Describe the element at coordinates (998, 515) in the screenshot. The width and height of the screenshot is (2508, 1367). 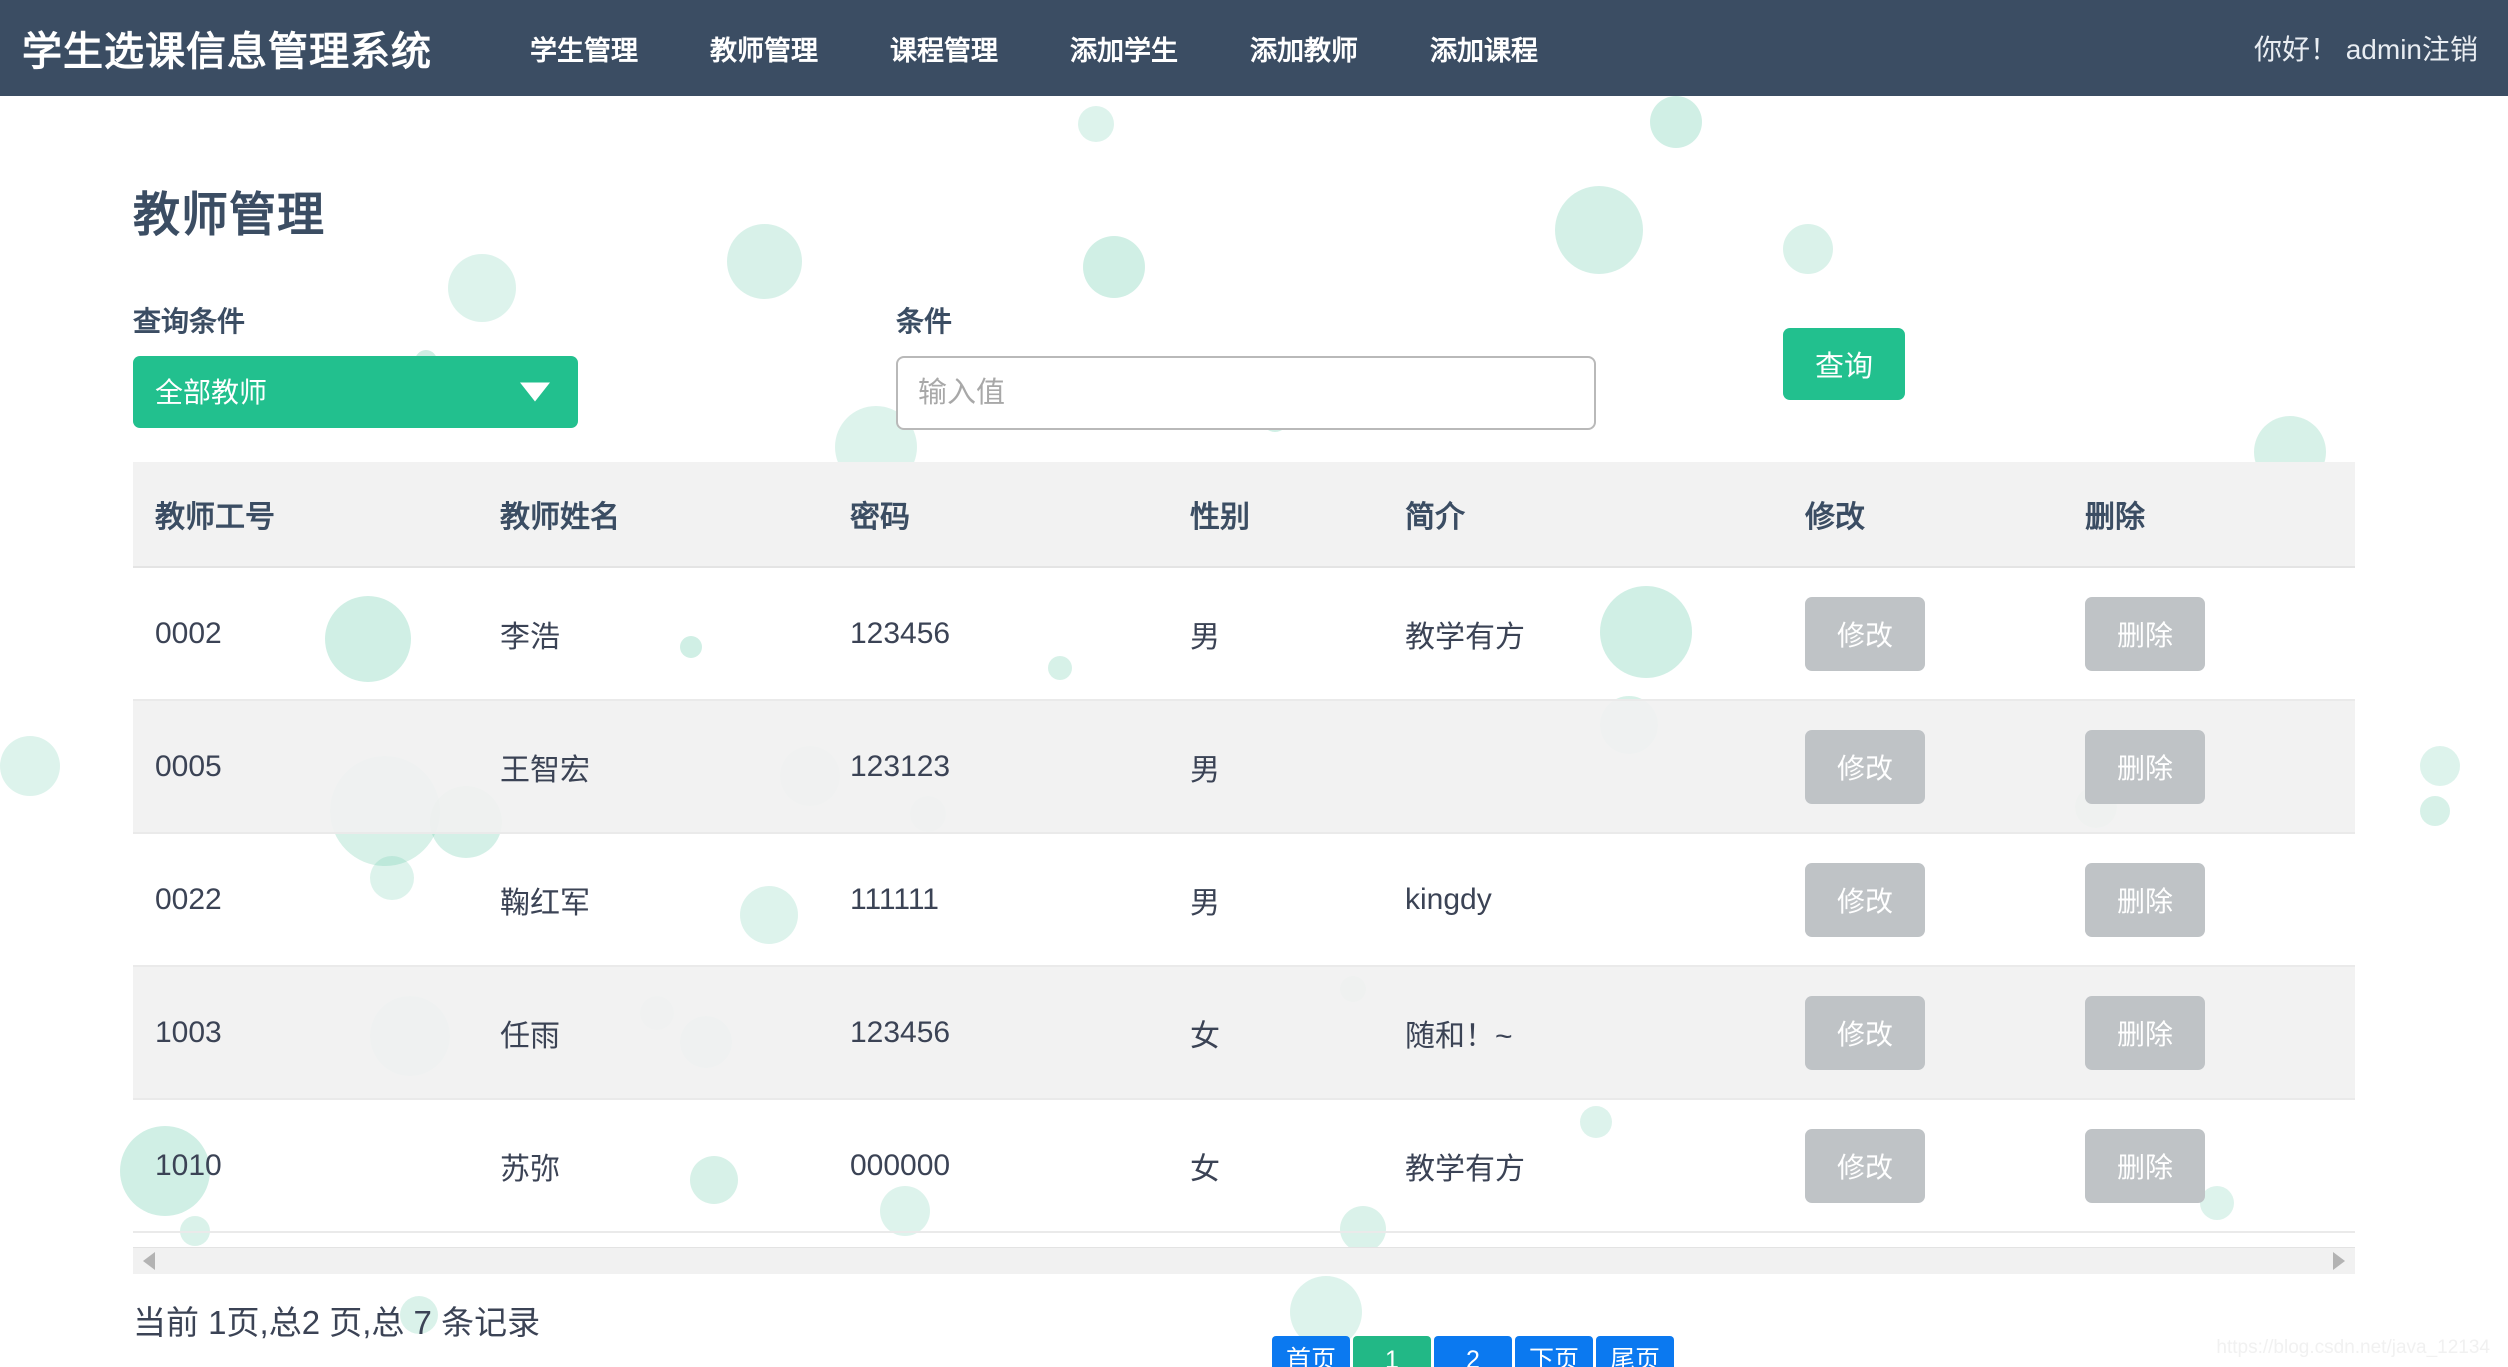
I see `column-header-password: 密码` at that location.